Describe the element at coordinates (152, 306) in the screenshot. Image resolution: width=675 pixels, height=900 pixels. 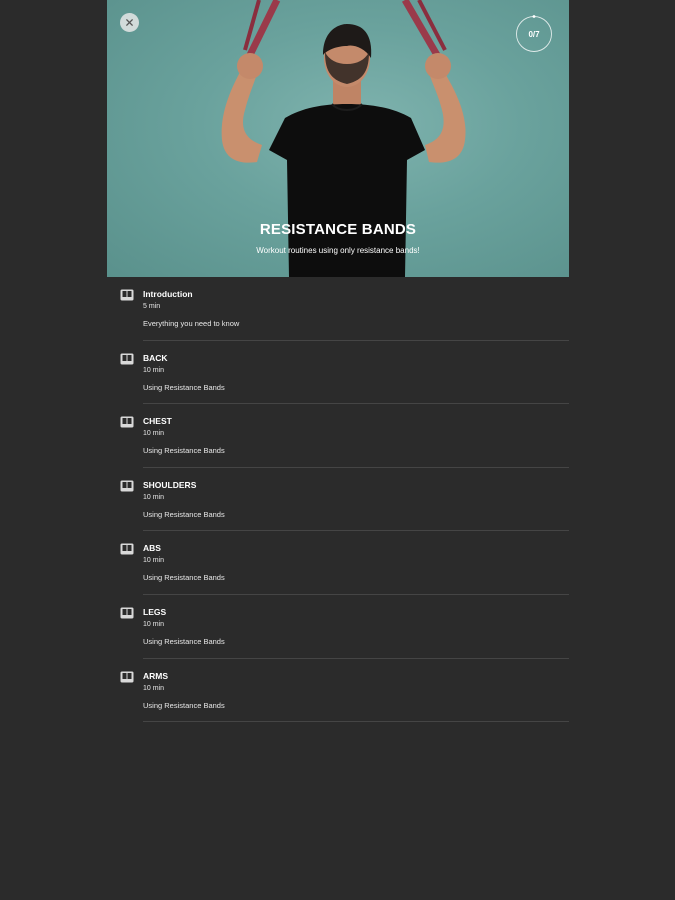
I see `lesson-duration: 5 min` at that location.